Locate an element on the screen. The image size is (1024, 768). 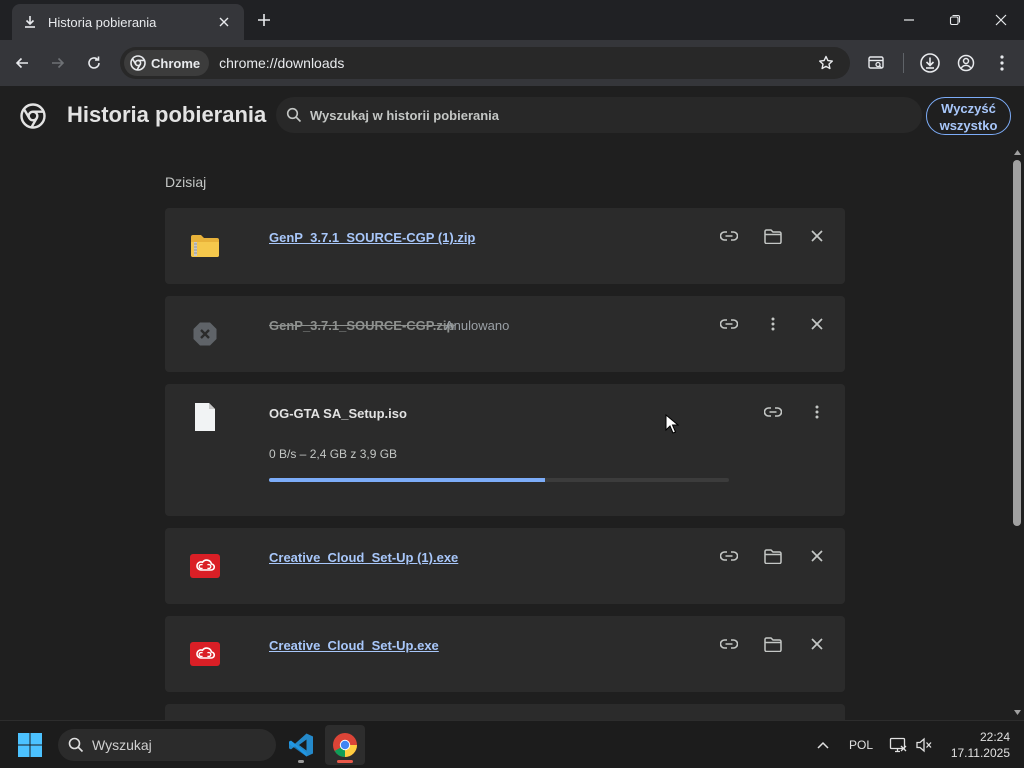
taskbar-search is located at coordinates (167, 745).